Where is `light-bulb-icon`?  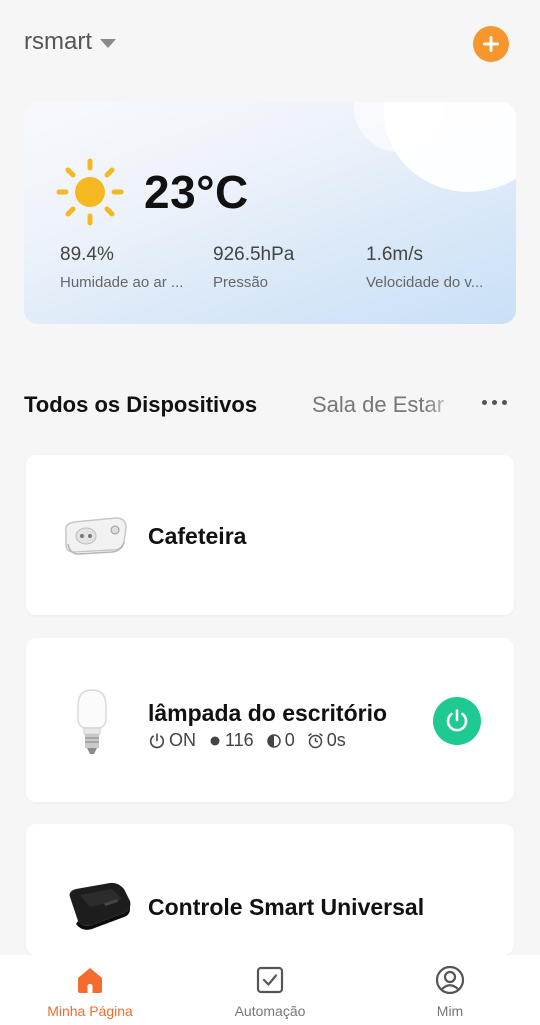
light-bulb-icon is located at coordinates (92, 721).